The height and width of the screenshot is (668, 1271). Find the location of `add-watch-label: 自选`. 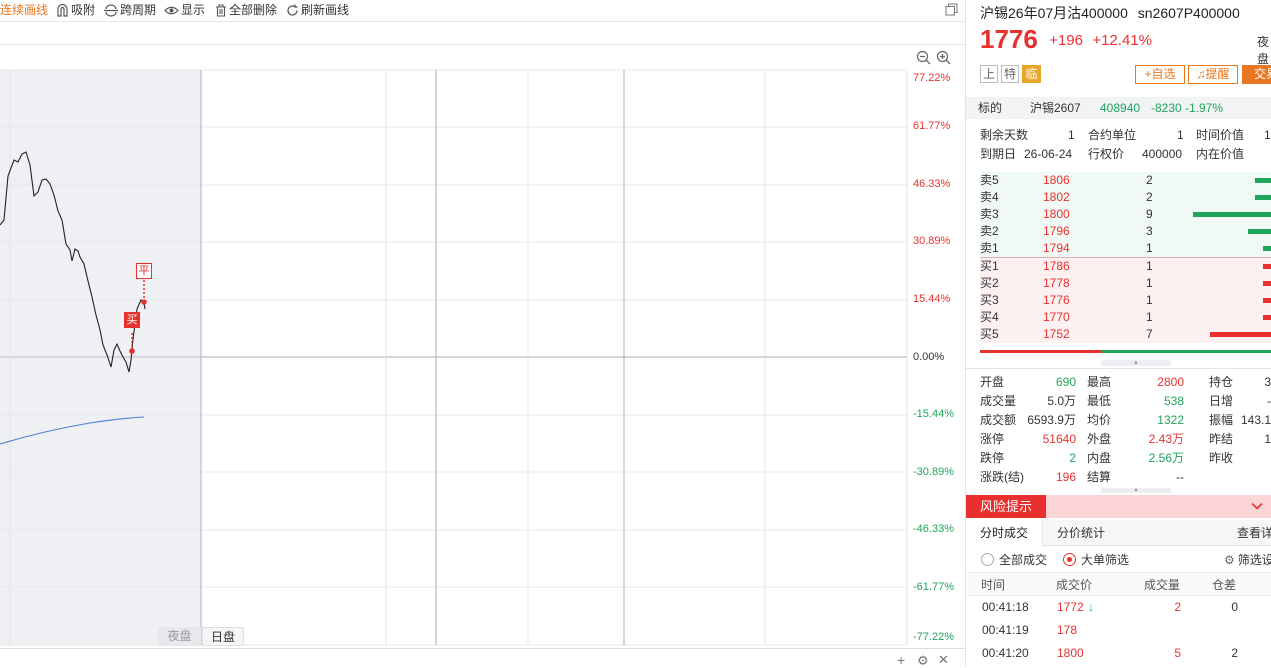

add-watch-label: 自选 is located at coordinates (1163, 74).